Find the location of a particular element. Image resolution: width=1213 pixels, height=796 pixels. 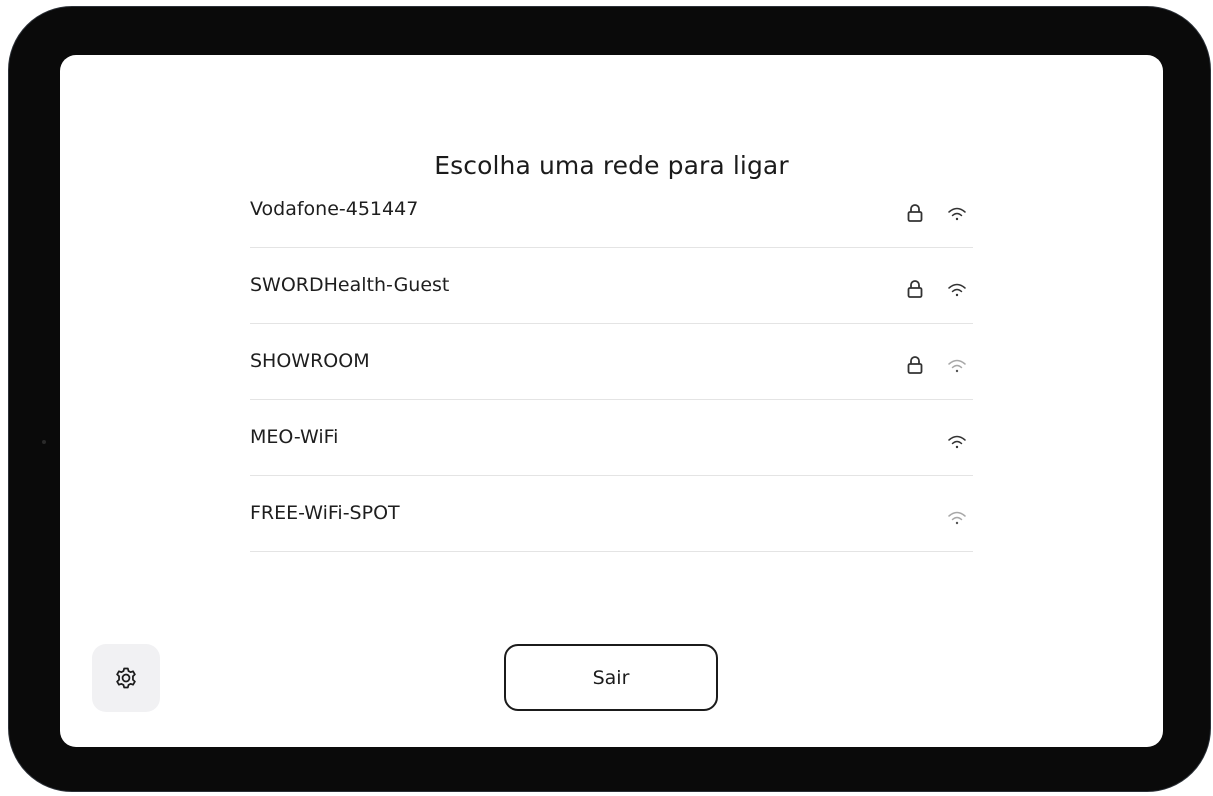

gear-icon is located at coordinates (126, 678).